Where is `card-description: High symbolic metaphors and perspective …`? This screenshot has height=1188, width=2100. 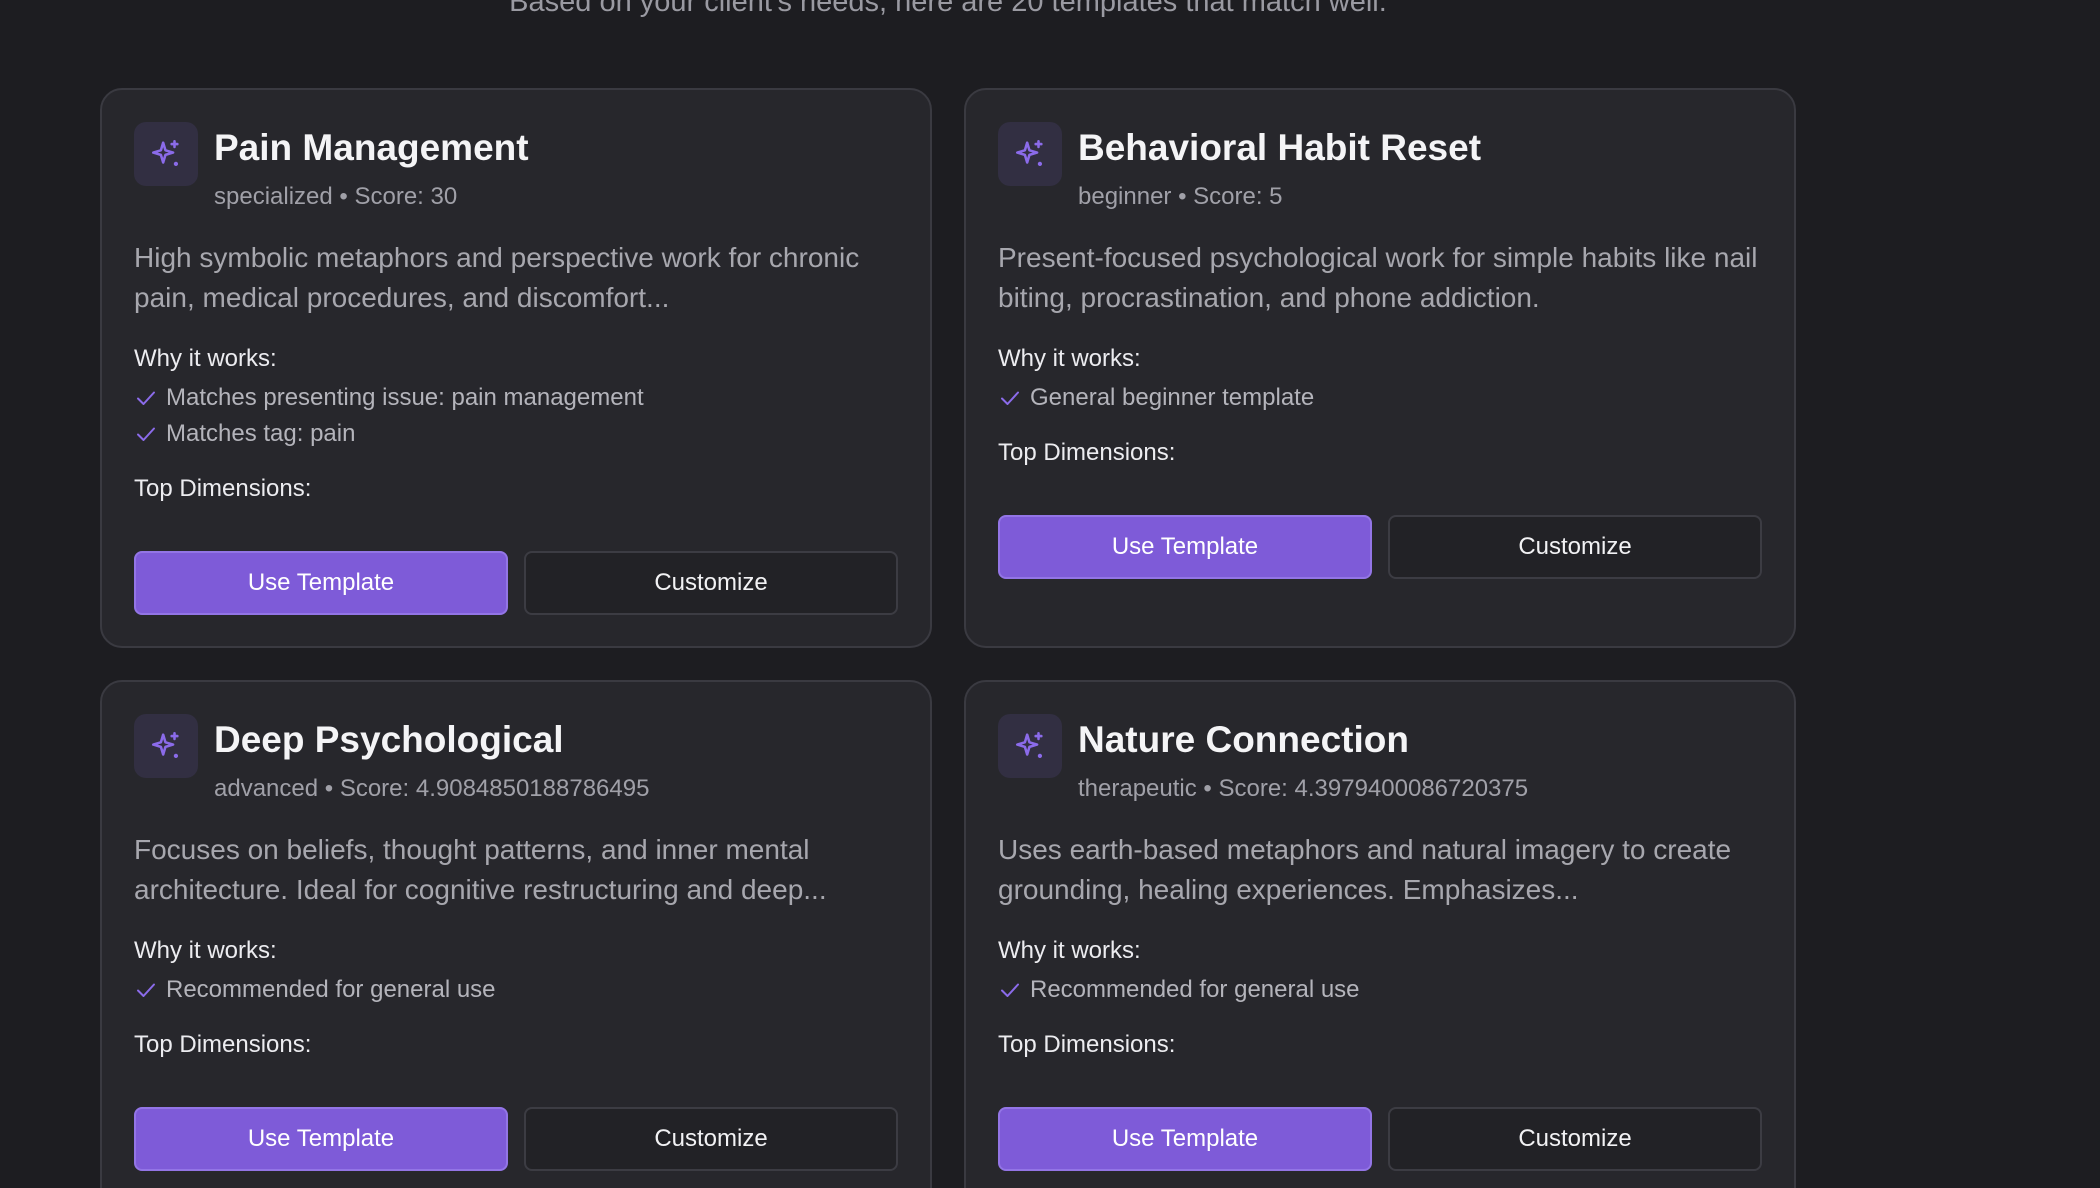 card-description: High symbolic metaphors and perspective … is located at coordinates (497, 277).